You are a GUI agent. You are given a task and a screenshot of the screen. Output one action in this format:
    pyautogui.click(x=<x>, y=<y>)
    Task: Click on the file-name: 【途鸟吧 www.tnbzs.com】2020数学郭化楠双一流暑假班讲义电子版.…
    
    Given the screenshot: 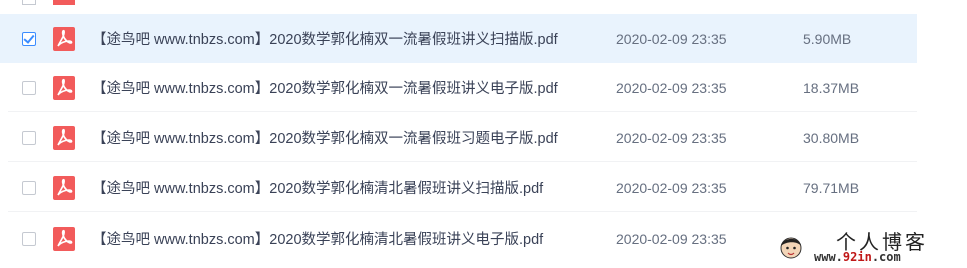 What is the action you would take?
    pyautogui.click(x=325, y=87)
    